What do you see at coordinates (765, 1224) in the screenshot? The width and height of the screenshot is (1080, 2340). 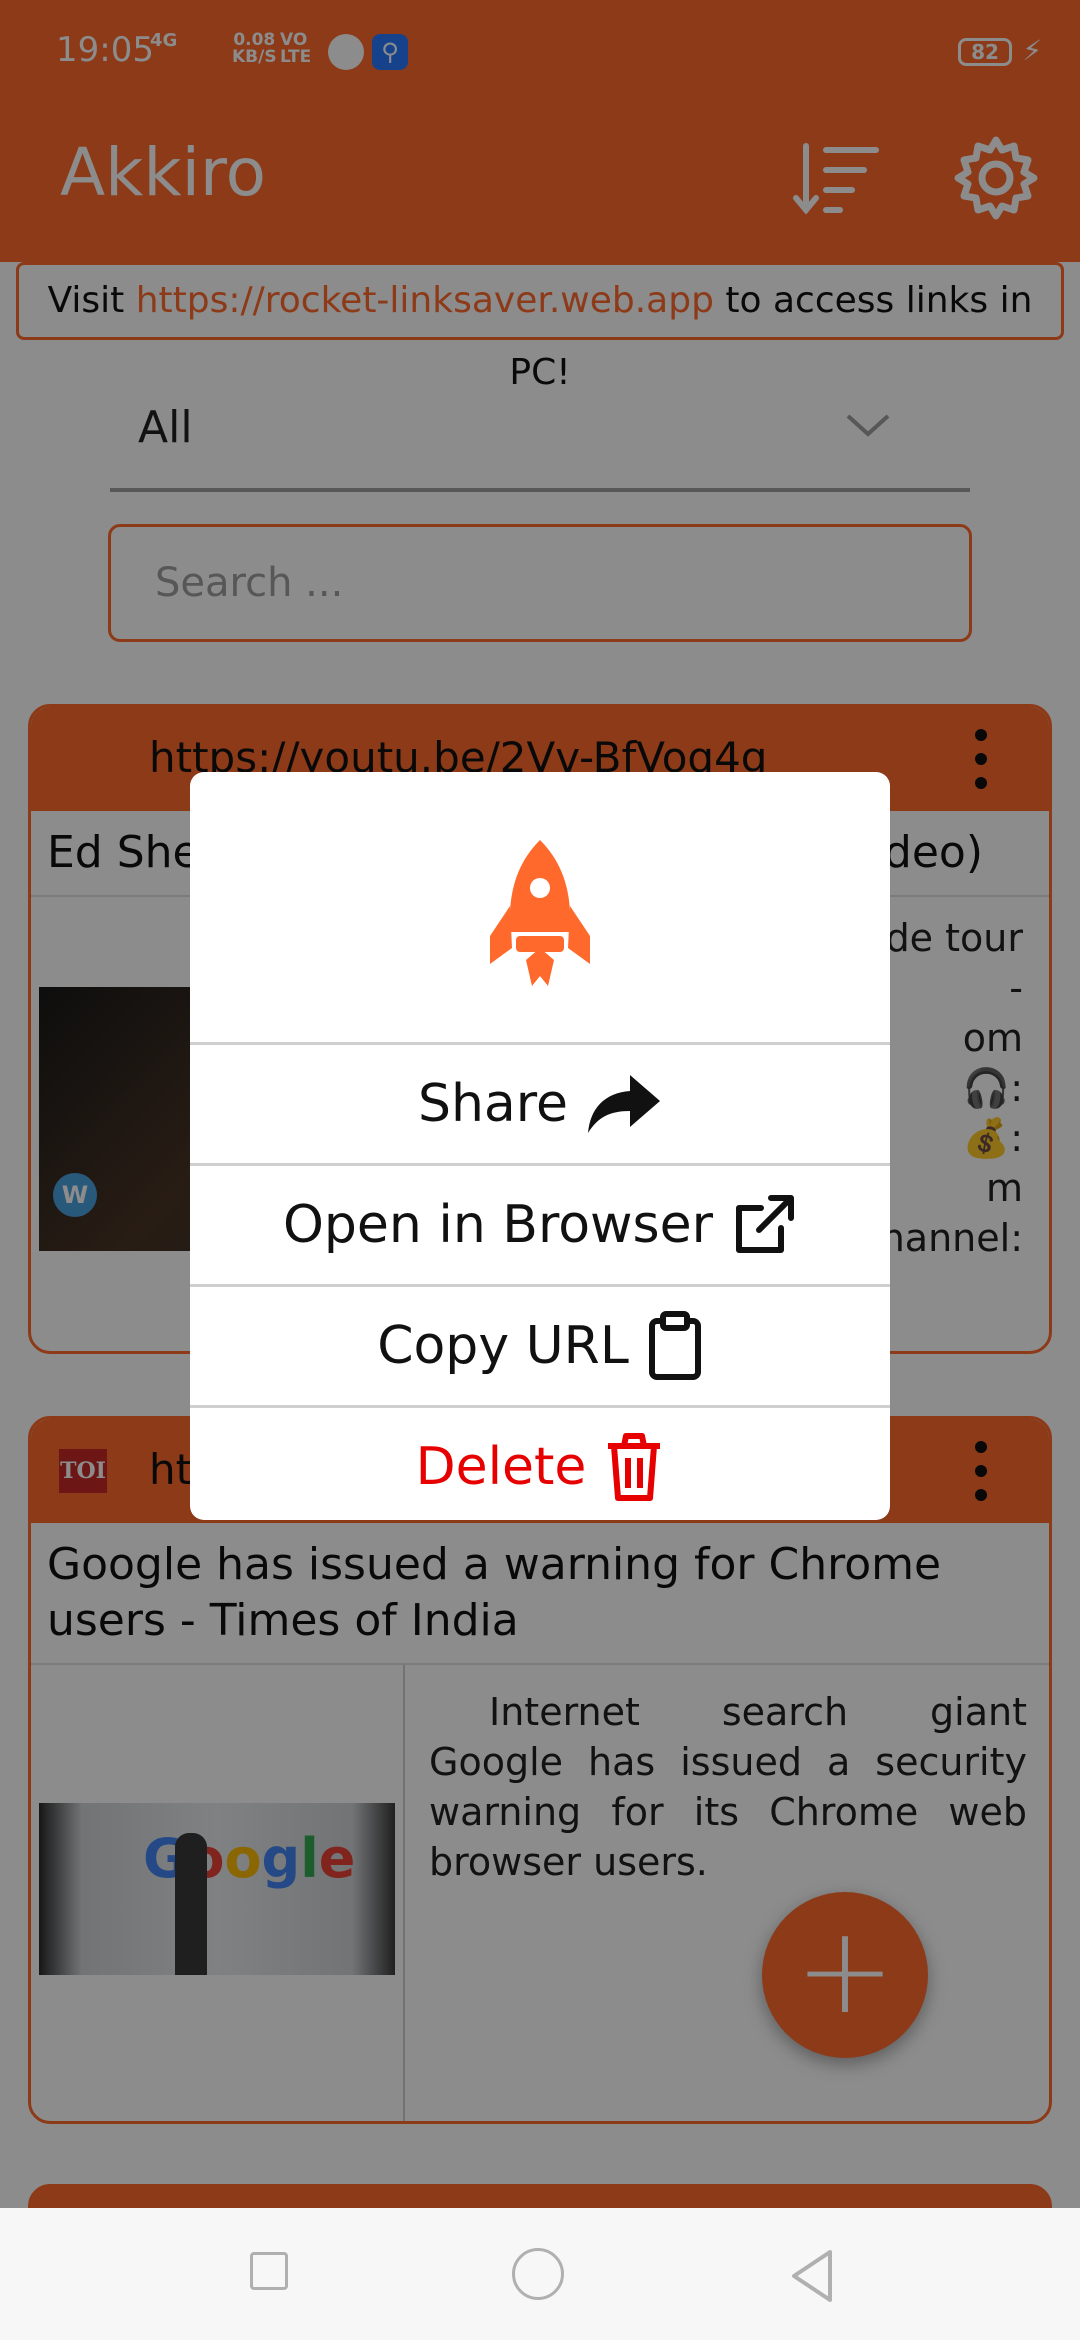 I see `external-link-icon` at bounding box center [765, 1224].